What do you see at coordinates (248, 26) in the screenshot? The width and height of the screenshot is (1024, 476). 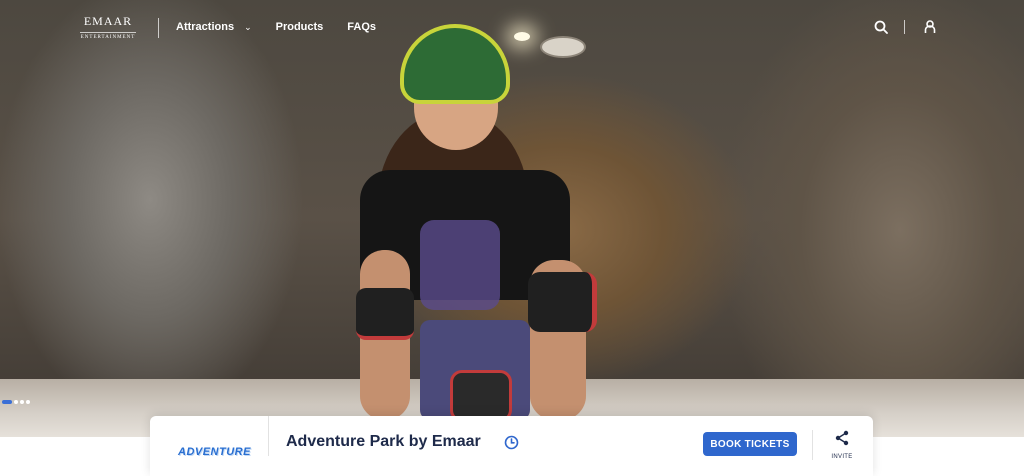 I see `chevron-down-icon: ⌄` at bounding box center [248, 26].